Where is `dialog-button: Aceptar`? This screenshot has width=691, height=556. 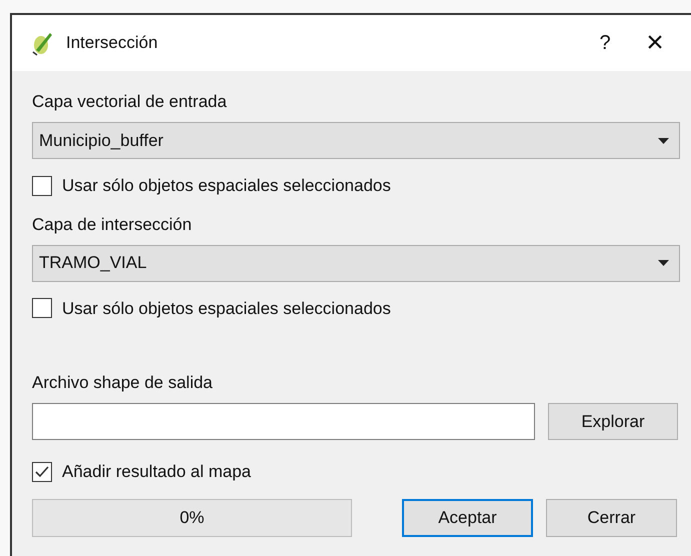 dialog-button: Aceptar is located at coordinates (467, 517).